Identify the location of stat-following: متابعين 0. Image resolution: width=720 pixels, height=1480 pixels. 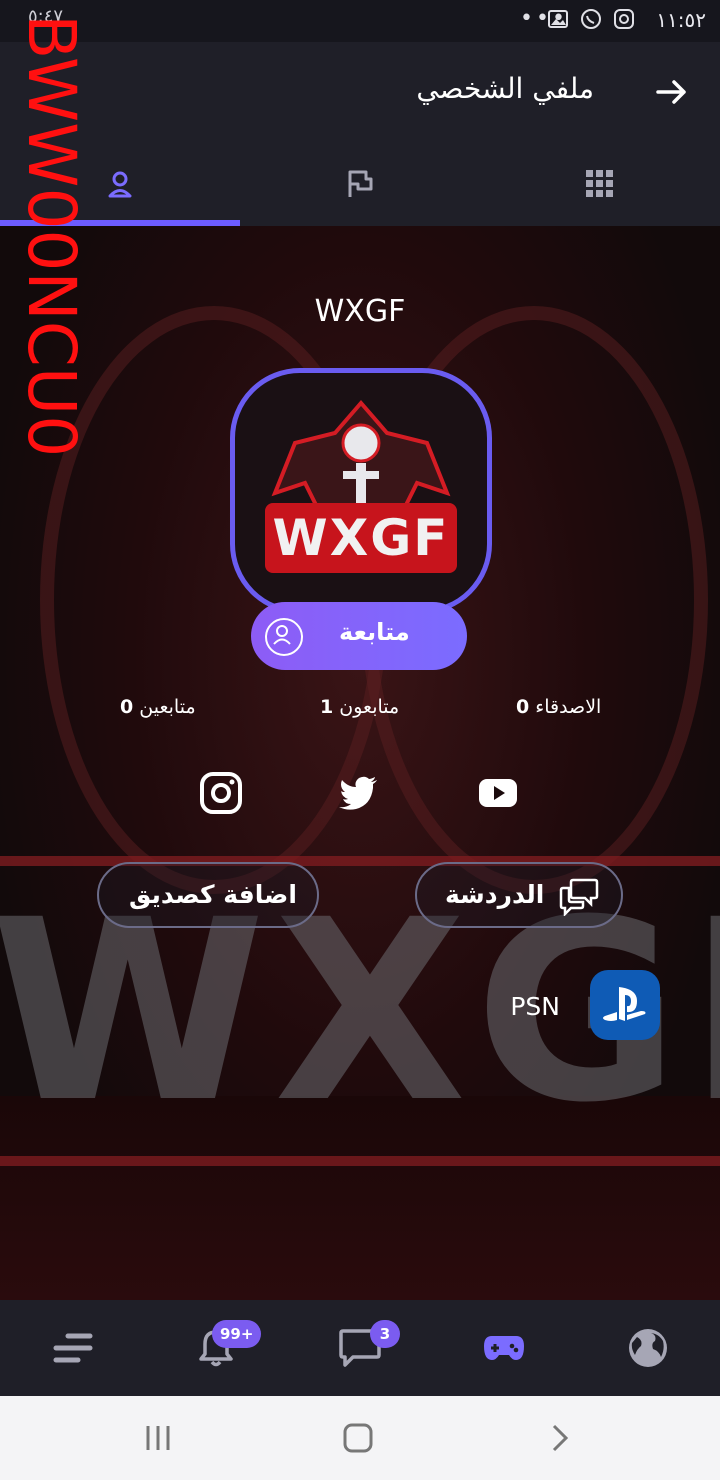
(158, 707).